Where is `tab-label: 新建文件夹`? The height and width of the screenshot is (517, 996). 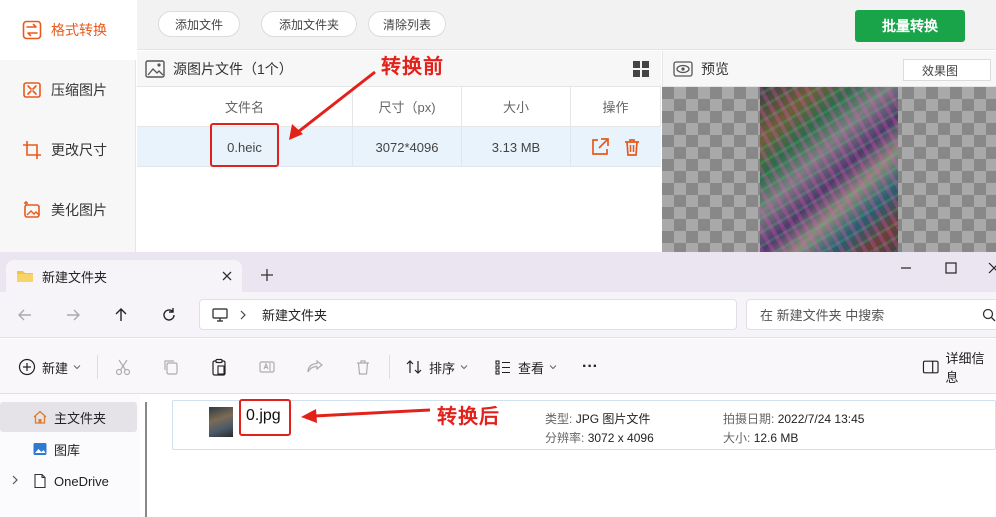 tab-label: 新建文件夹 is located at coordinates (75, 277).